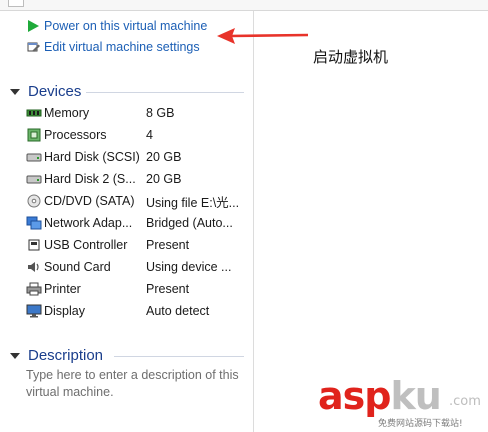  What do you see at coordinates (62, 289) in the screenshot?
I see `device-name: Printer` at bounding box center [62, 289].